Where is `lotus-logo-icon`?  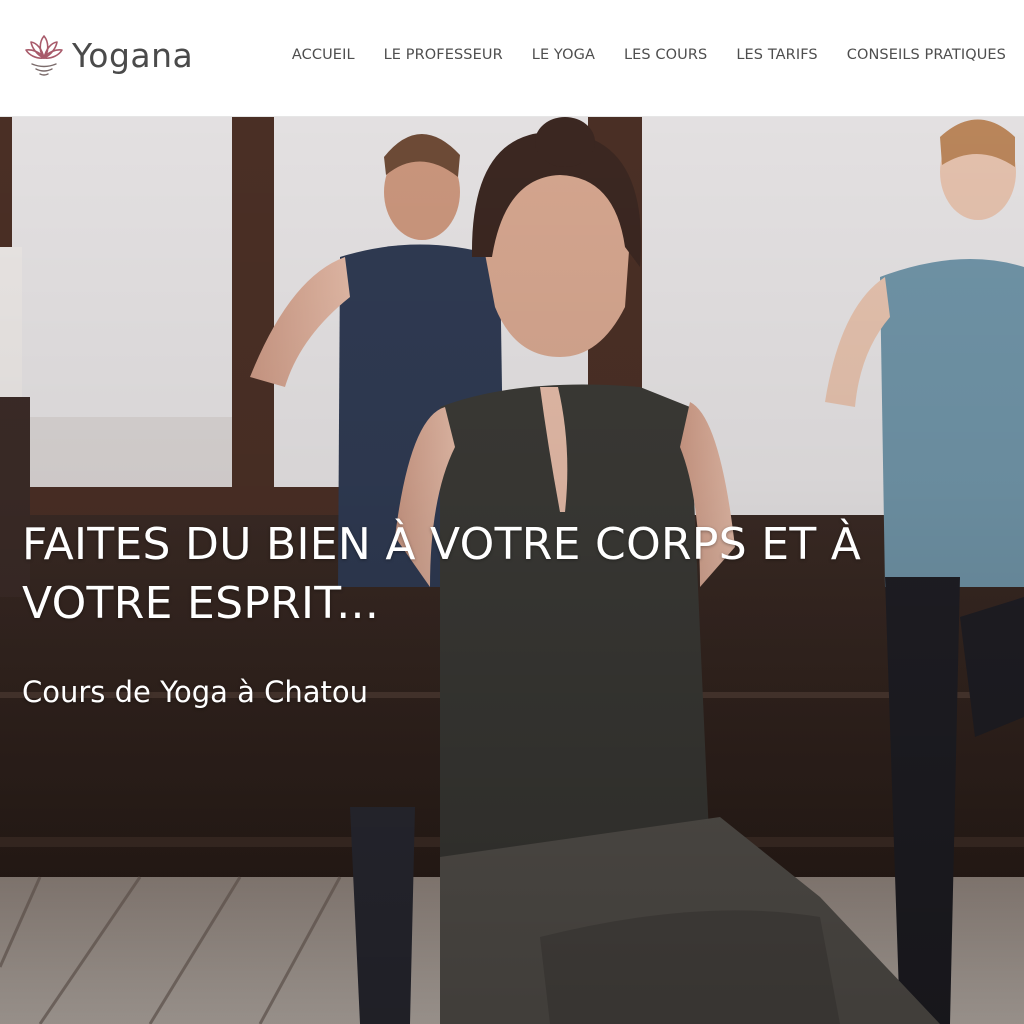
lotus-logo-icon is located at coordinates (44, 55).